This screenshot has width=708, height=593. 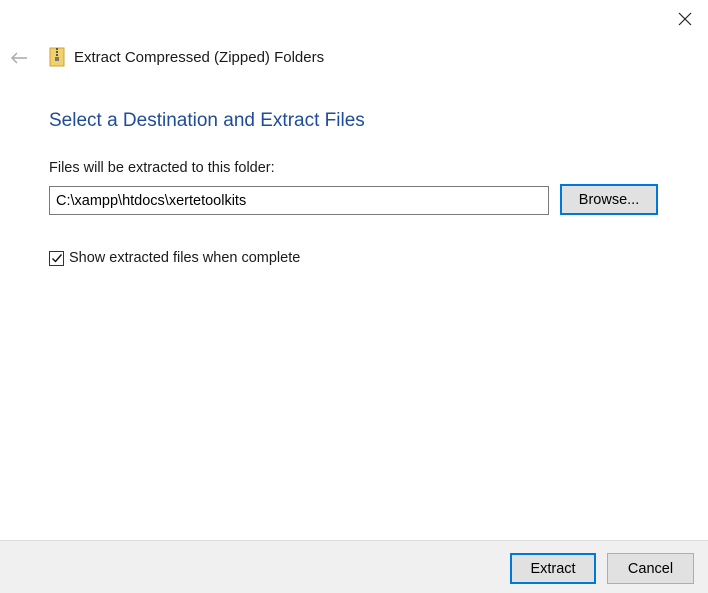 What do you see at coordinates (299, 200) in the screenshot?
I see `destination-path-input` at bounding box center [299, 200].